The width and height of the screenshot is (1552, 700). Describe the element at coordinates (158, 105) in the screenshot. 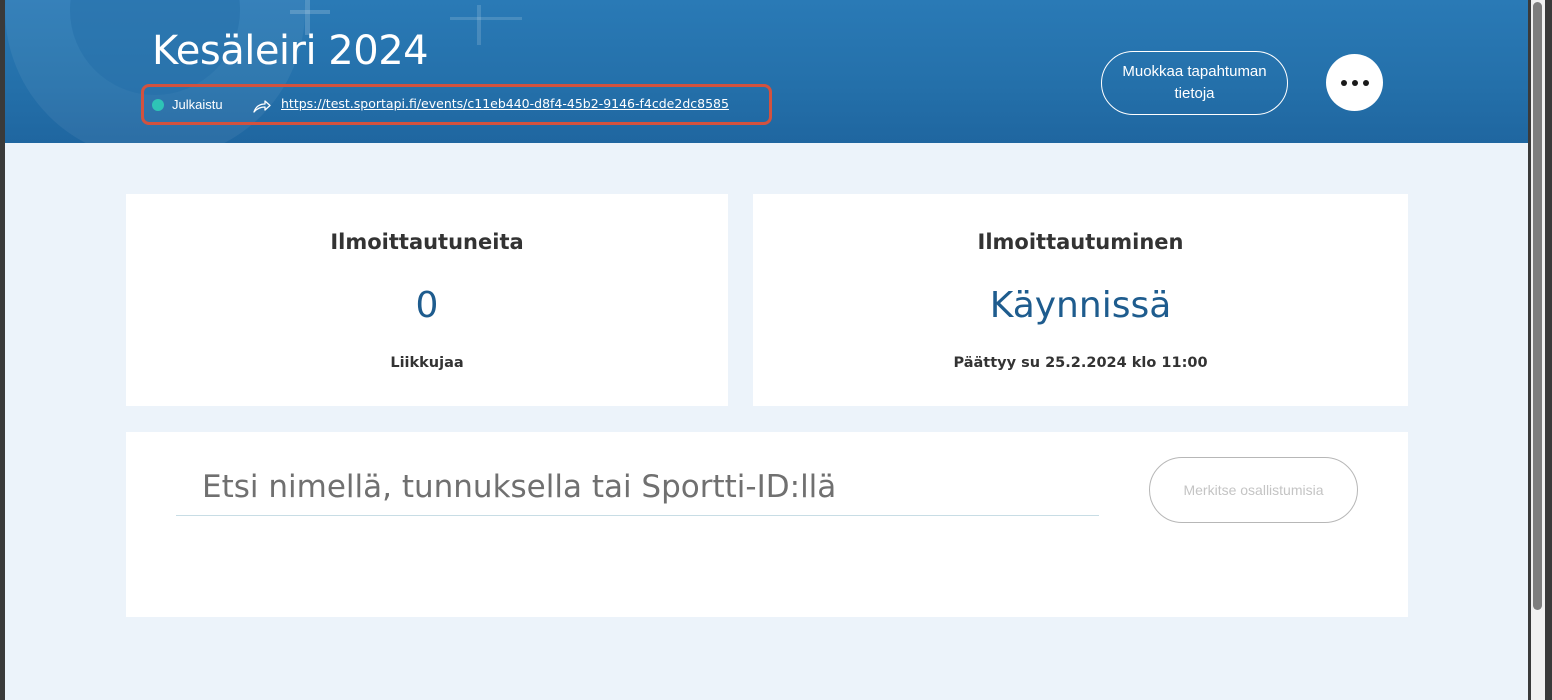

I see `status-indicator-icon` at that location.